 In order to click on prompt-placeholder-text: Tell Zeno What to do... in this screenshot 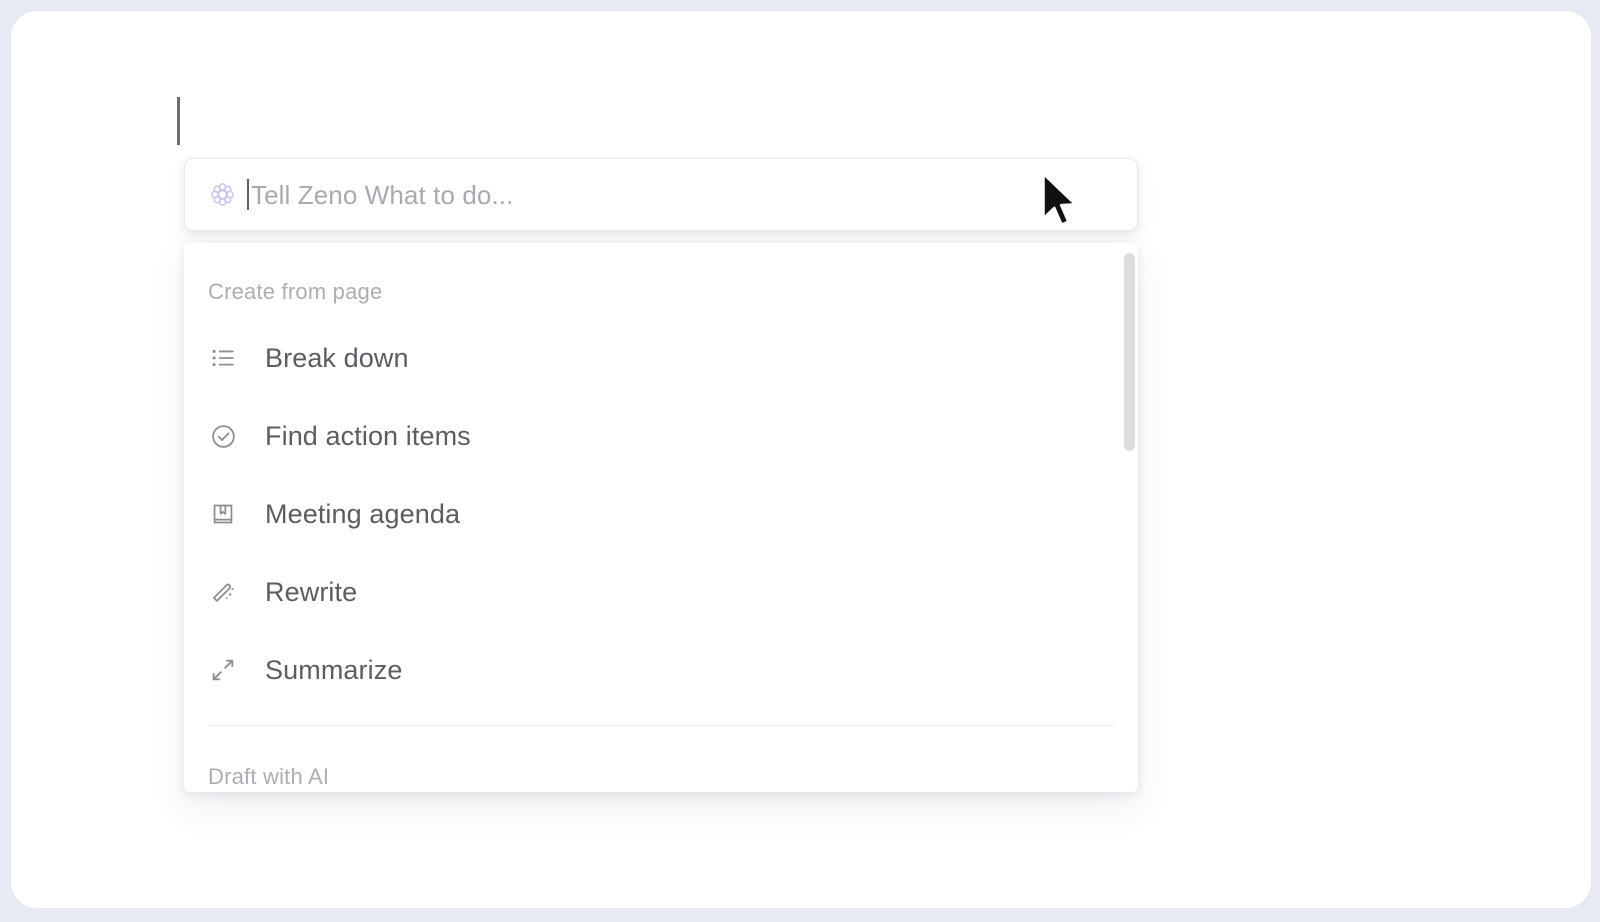, I will do `click(382, 194)`.